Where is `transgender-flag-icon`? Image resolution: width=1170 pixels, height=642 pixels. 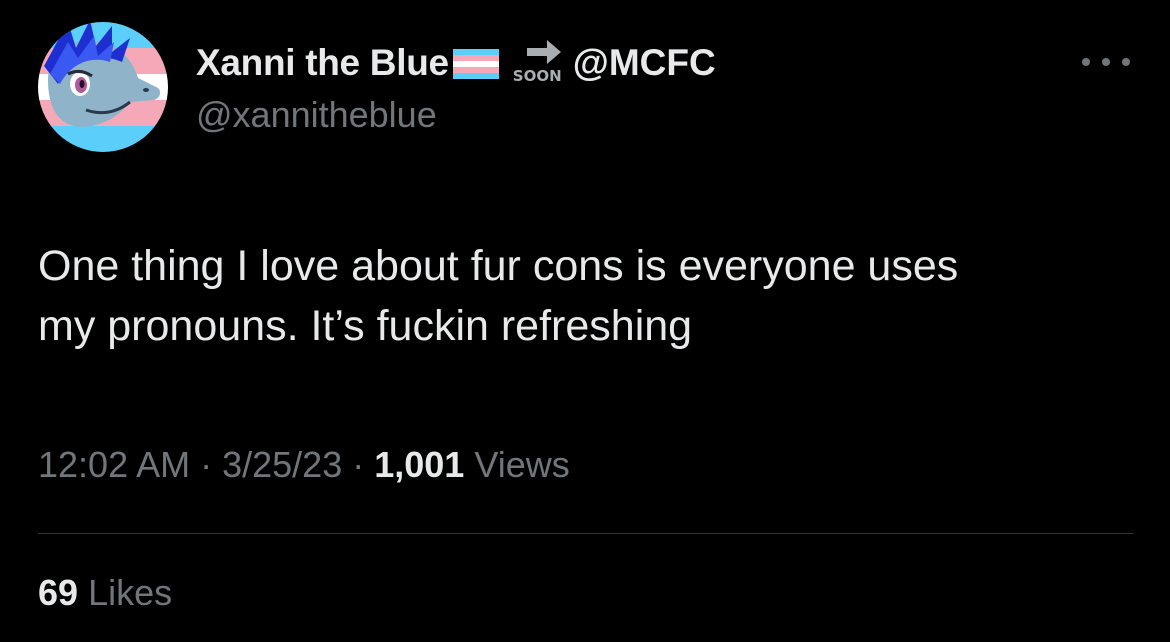 transgender-flag-icon is located at coordinates (475, 66).